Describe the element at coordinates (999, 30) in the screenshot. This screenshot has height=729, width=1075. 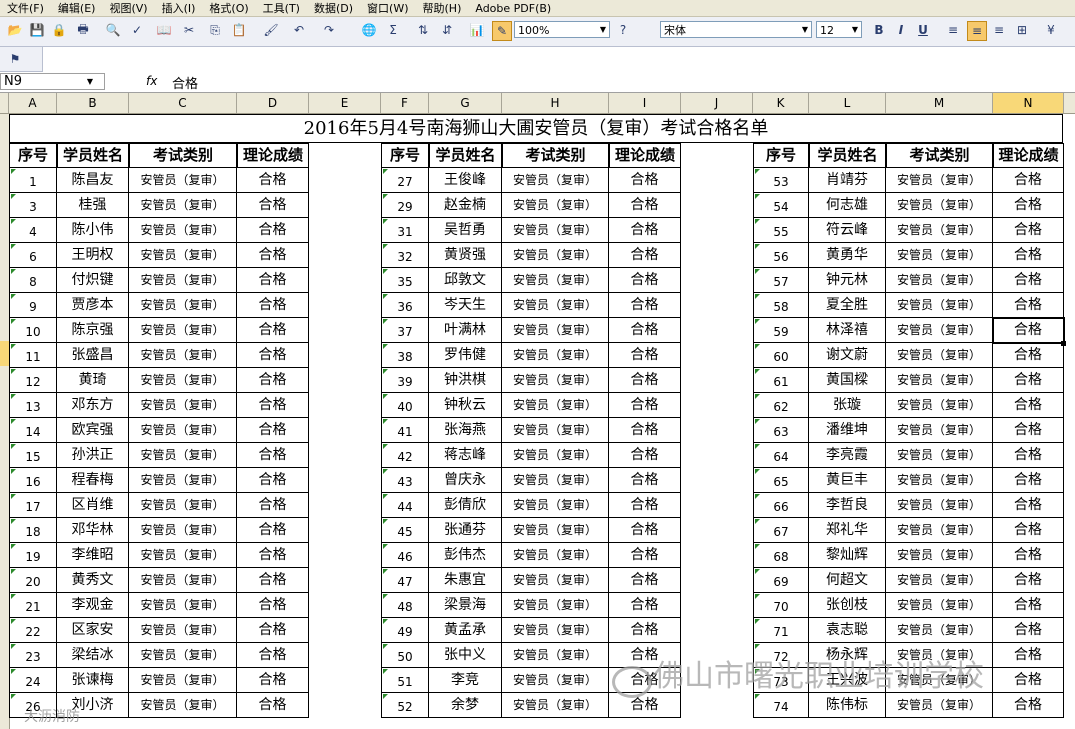
I see `align-right-icon: ≡` at that location.